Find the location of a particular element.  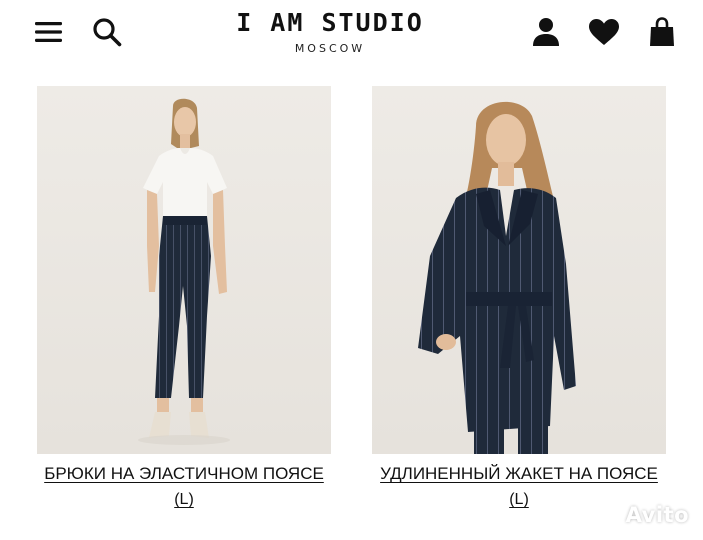

brand-logo: I AM STUDIO MOSCOW is located at coordinates (330, 32).